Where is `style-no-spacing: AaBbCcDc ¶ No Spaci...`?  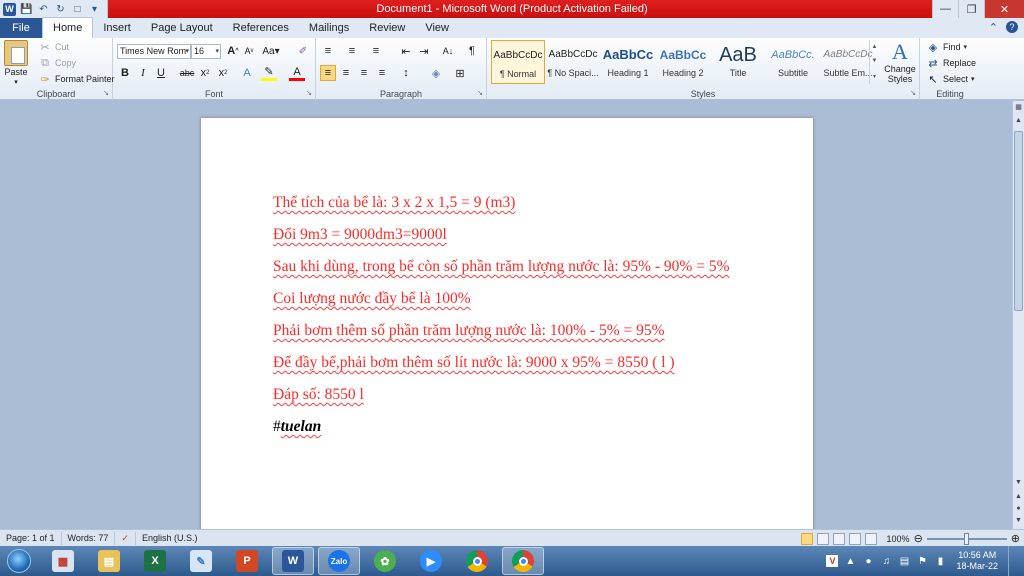
style-no-spacing: AaBbCcDc ¶ No Spaci... is located at coordinates (573, 62).